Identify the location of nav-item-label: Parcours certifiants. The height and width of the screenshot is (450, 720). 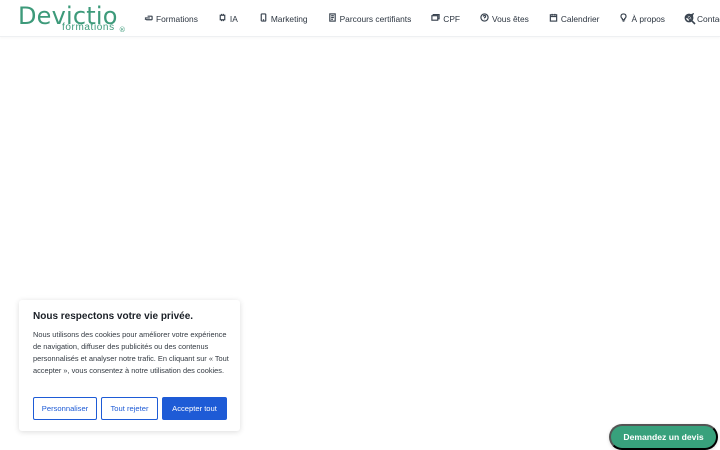
(375, 18).